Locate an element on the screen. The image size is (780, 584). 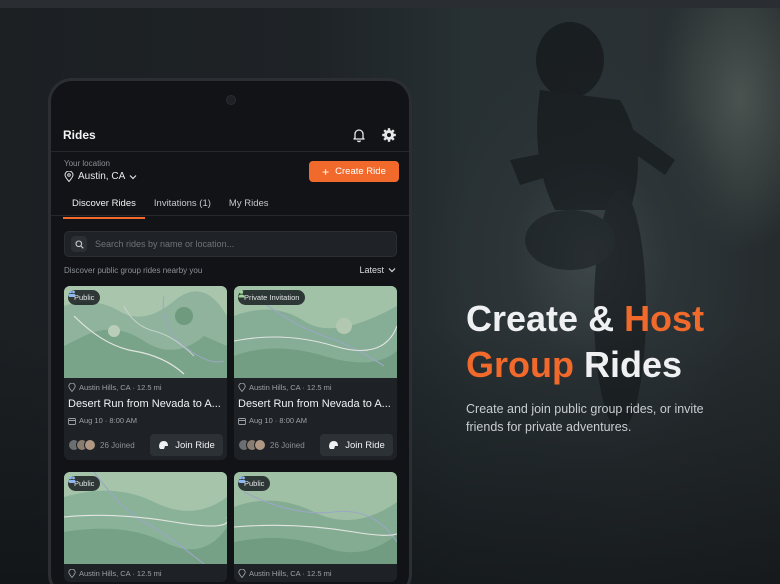
hero-text: Rides is located at coordinates (628, 364).